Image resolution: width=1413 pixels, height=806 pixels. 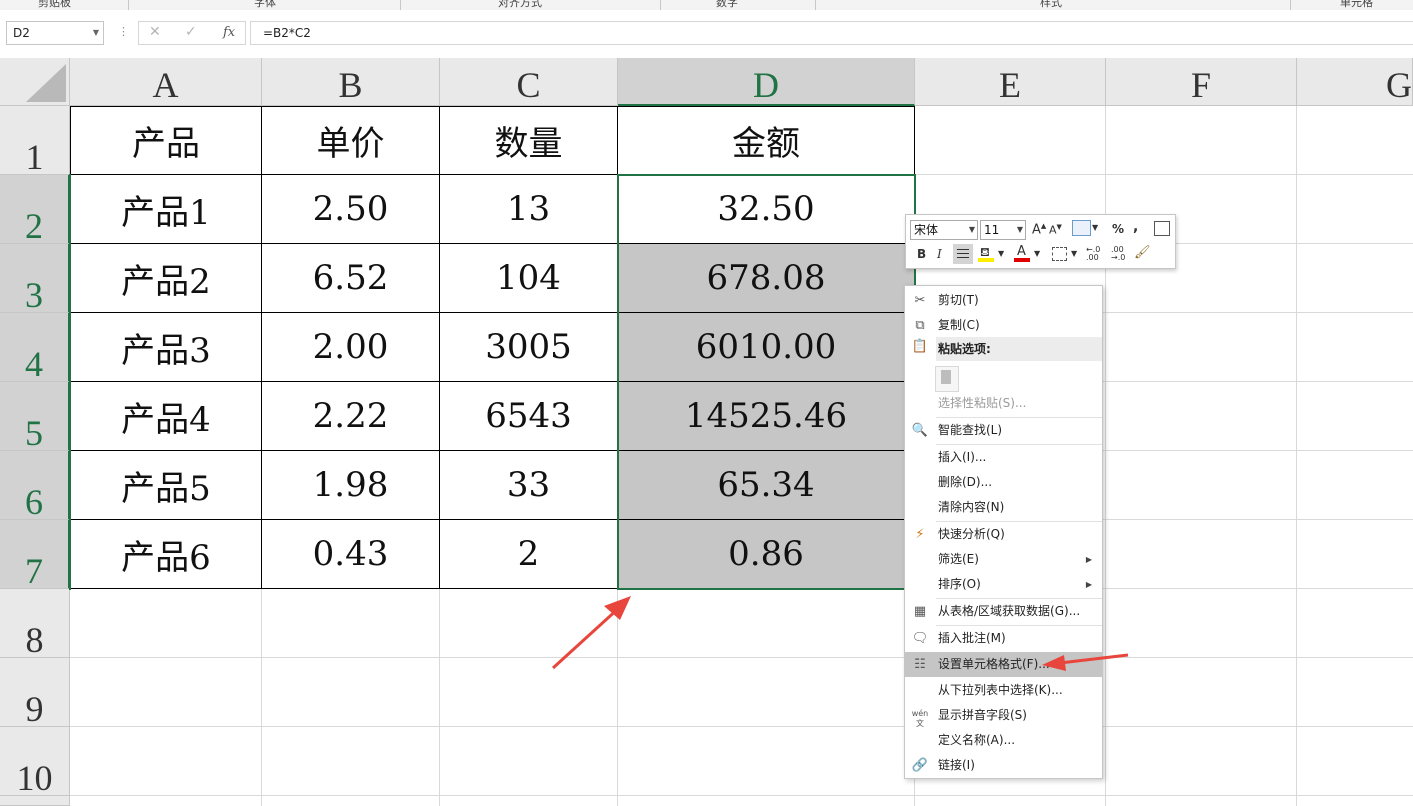 I want to click on cell-c7: 2, so click(x=529, y=554).